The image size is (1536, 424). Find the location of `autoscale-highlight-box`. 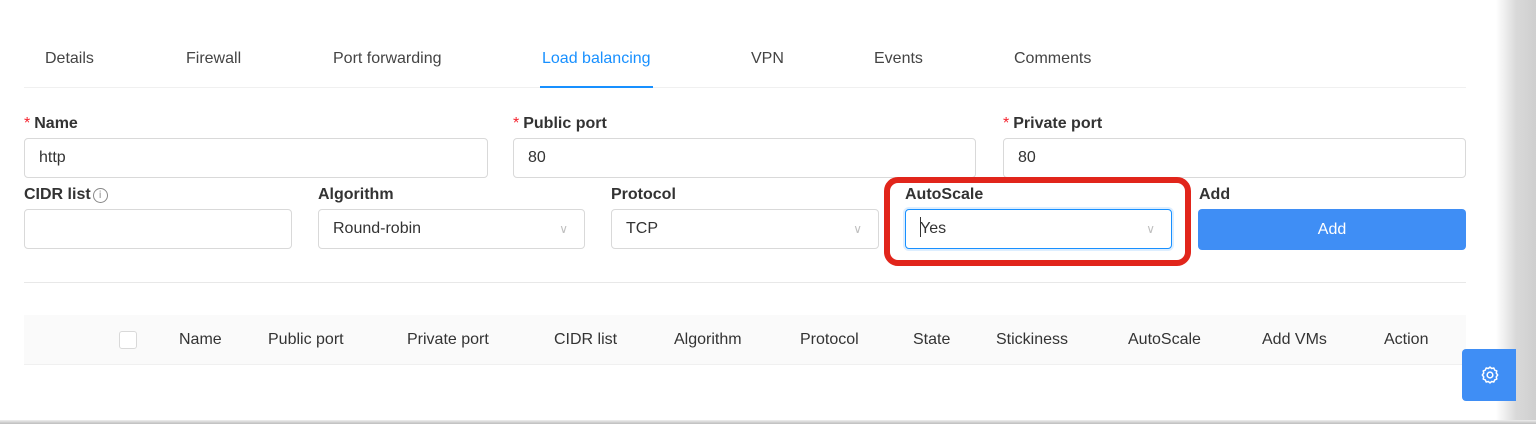

autoscale-highlight-box is located at coordinates (1037, 221).